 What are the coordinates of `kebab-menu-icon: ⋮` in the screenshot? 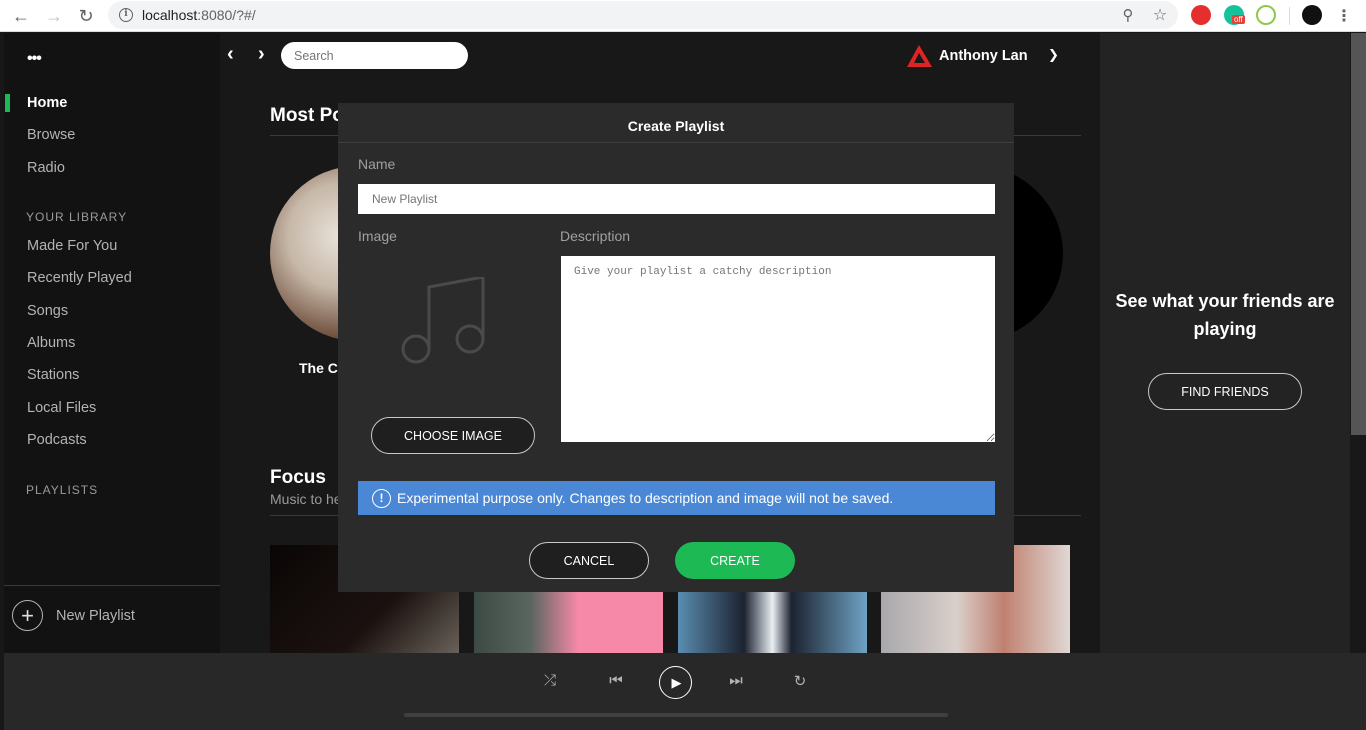 It's located at (1344, 16).